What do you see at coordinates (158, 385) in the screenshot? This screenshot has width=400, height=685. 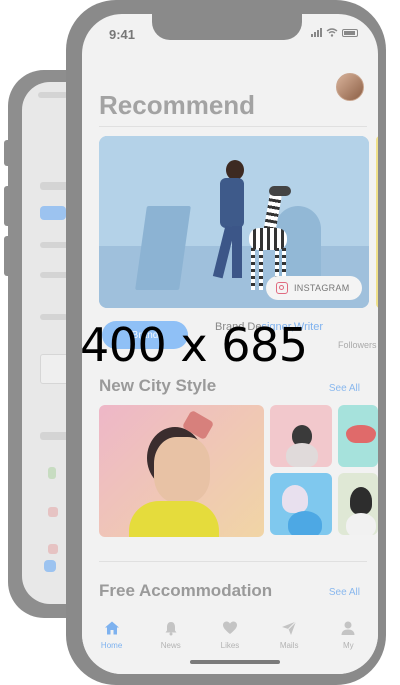 I see `section-title-new-city-style: New City Style` at bounding box center [158, 385].